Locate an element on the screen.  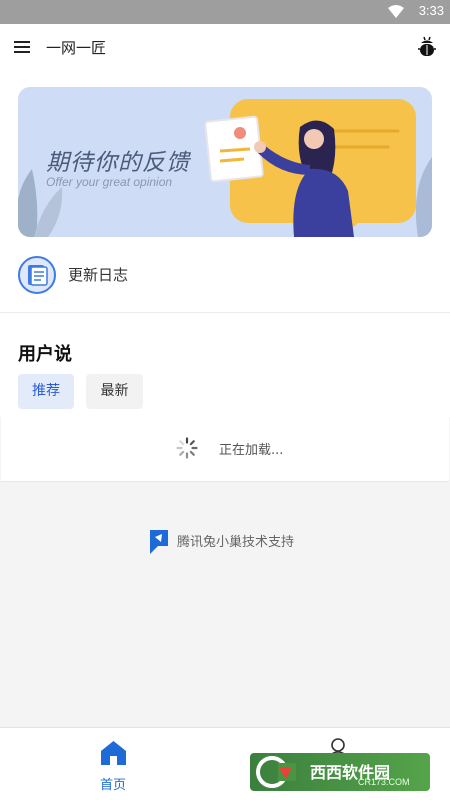
tab-latest: 最新 is located at coordinates (114, 391).